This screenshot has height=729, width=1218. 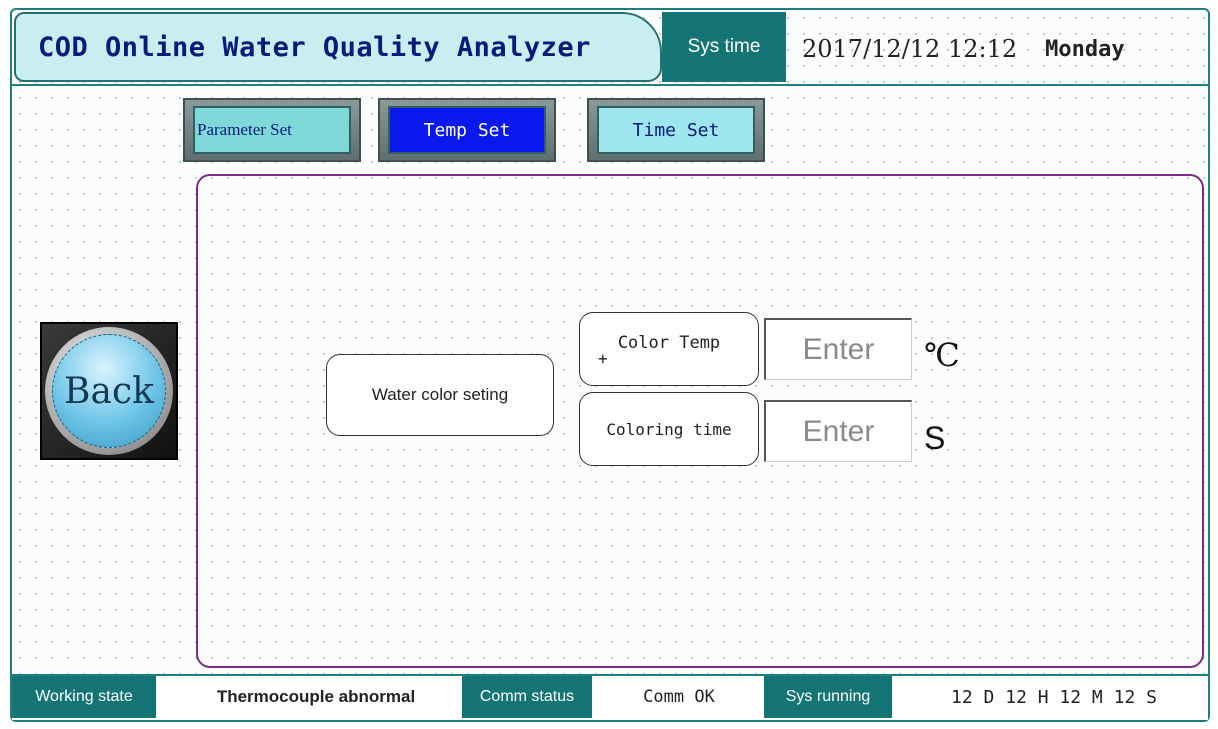 What do you see at coordinates (314, 47) in the screenshot?
I see `page-title: COD Online Water Quality Analyzer` at bounding box center [314, 47].